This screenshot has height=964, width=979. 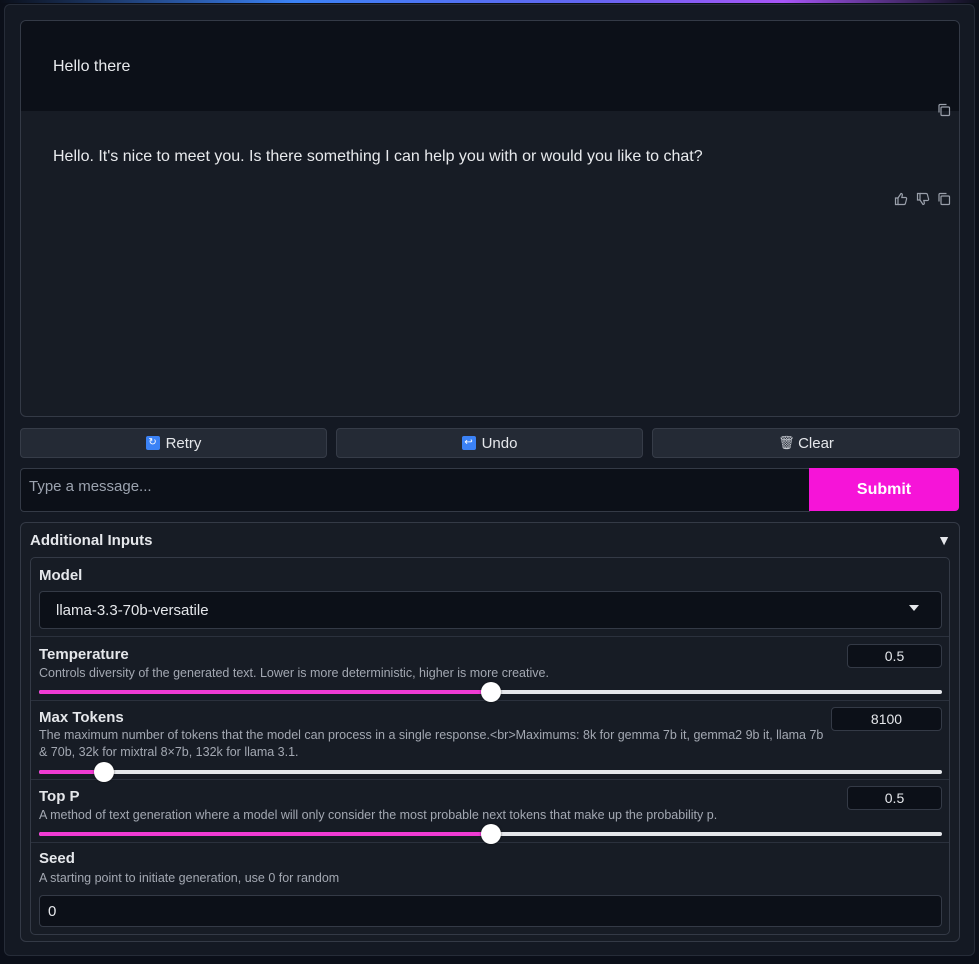 I want to click on top-p-slider, so click(x=490, y=834).